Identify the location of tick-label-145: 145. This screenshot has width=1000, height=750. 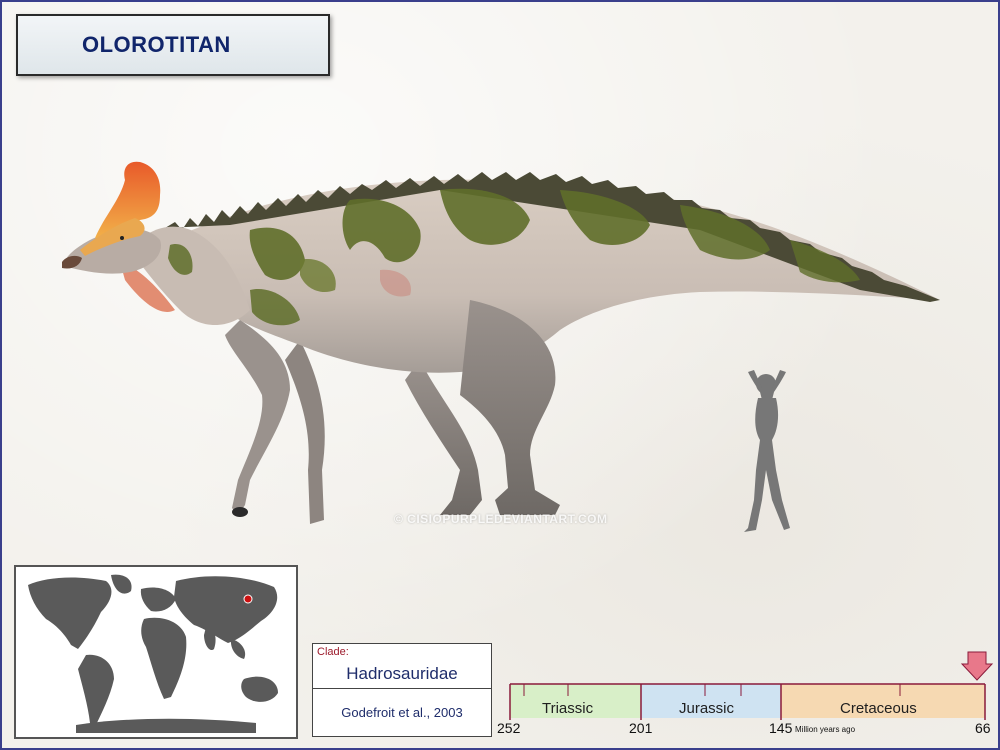
(781, 728).